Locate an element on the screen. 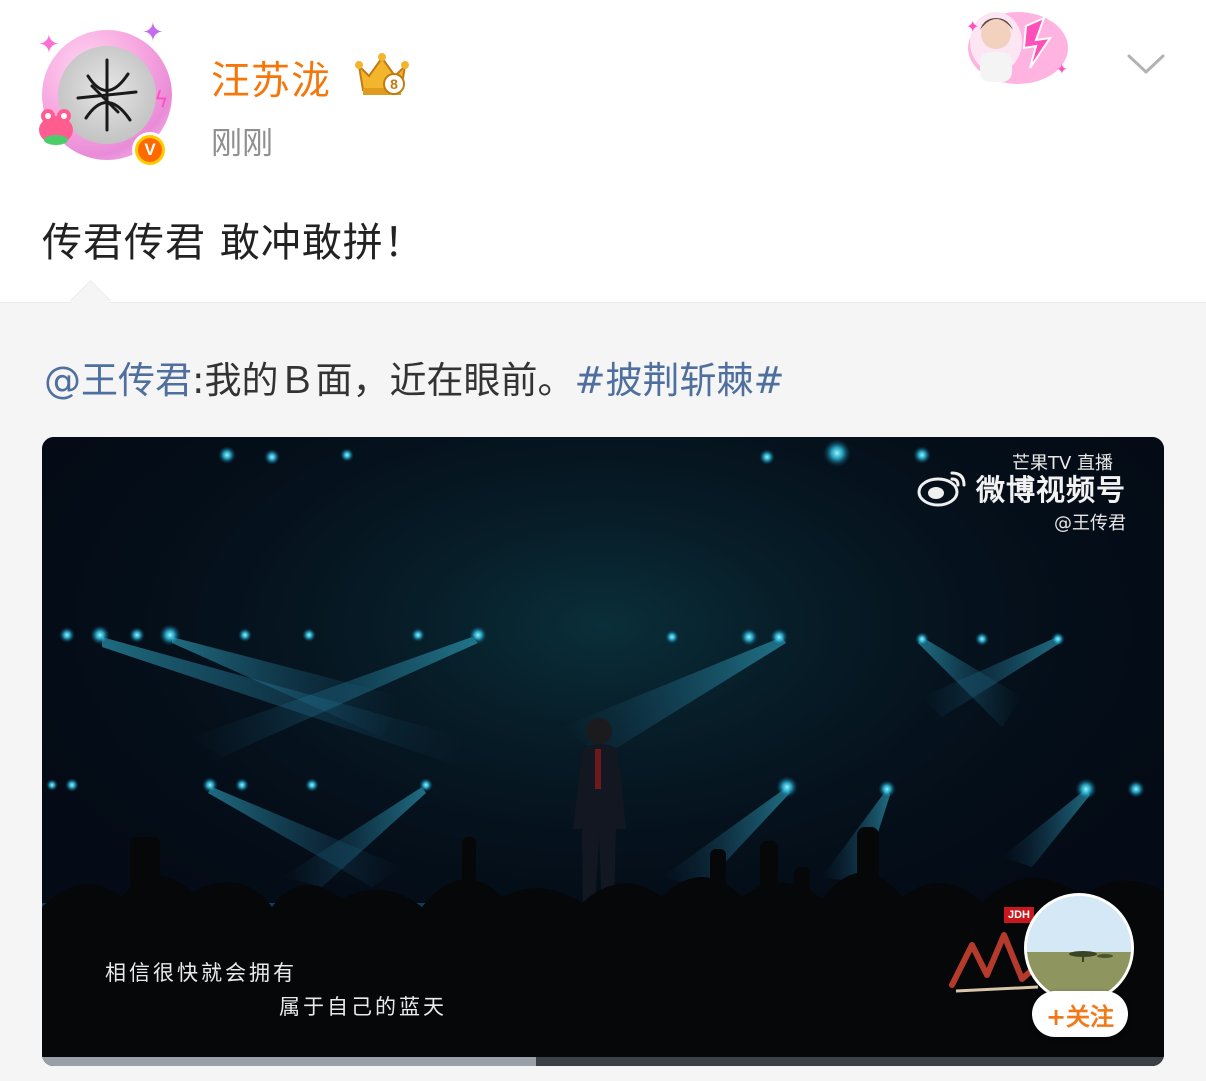 This screenshot has width=1206, height=1081. sponsor-tag: JDH is located at coordinates (1019, 915).